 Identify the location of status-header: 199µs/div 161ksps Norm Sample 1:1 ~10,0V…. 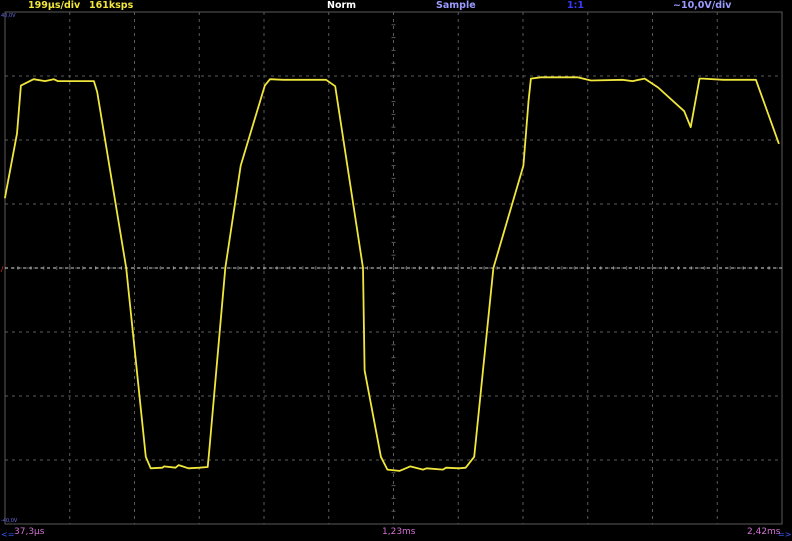
(396, 6).